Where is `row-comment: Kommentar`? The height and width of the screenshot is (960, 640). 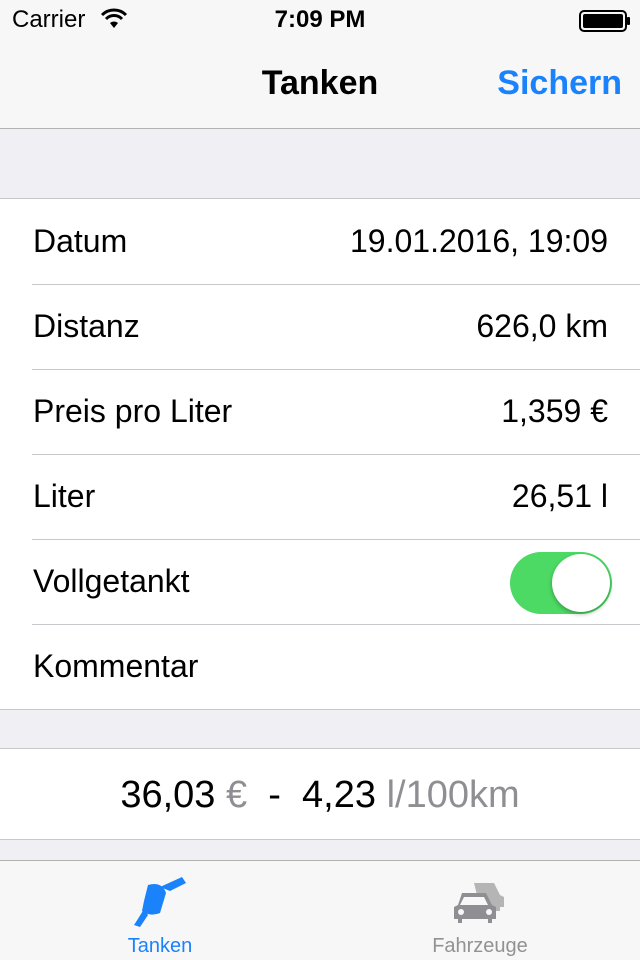
row-comment: Kommentar is located at coordinates (320, 666).